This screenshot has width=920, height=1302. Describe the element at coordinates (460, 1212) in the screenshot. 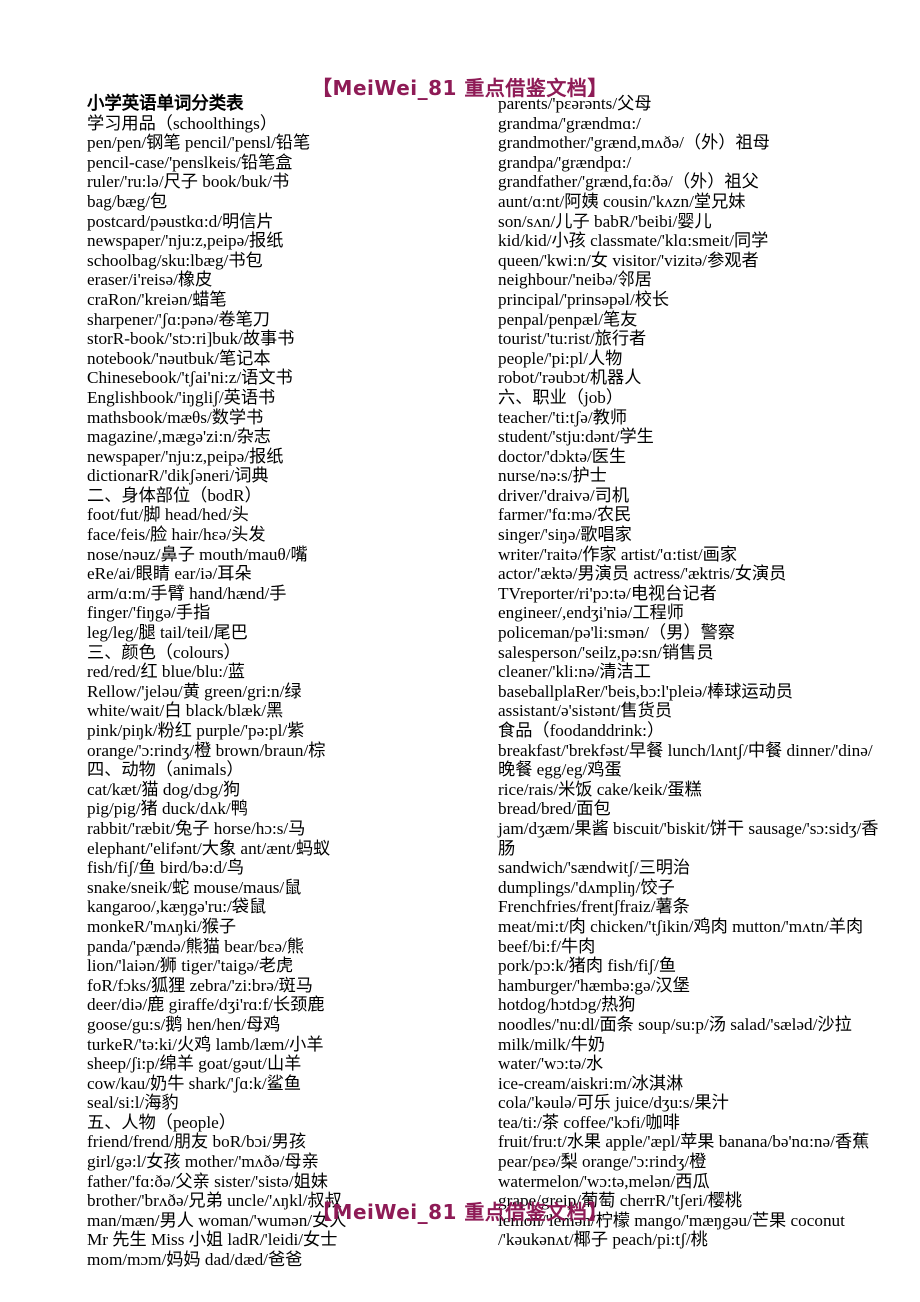

I see `watermark-footer: 【MeiWei_81 重点借鉴文档】` at that location.